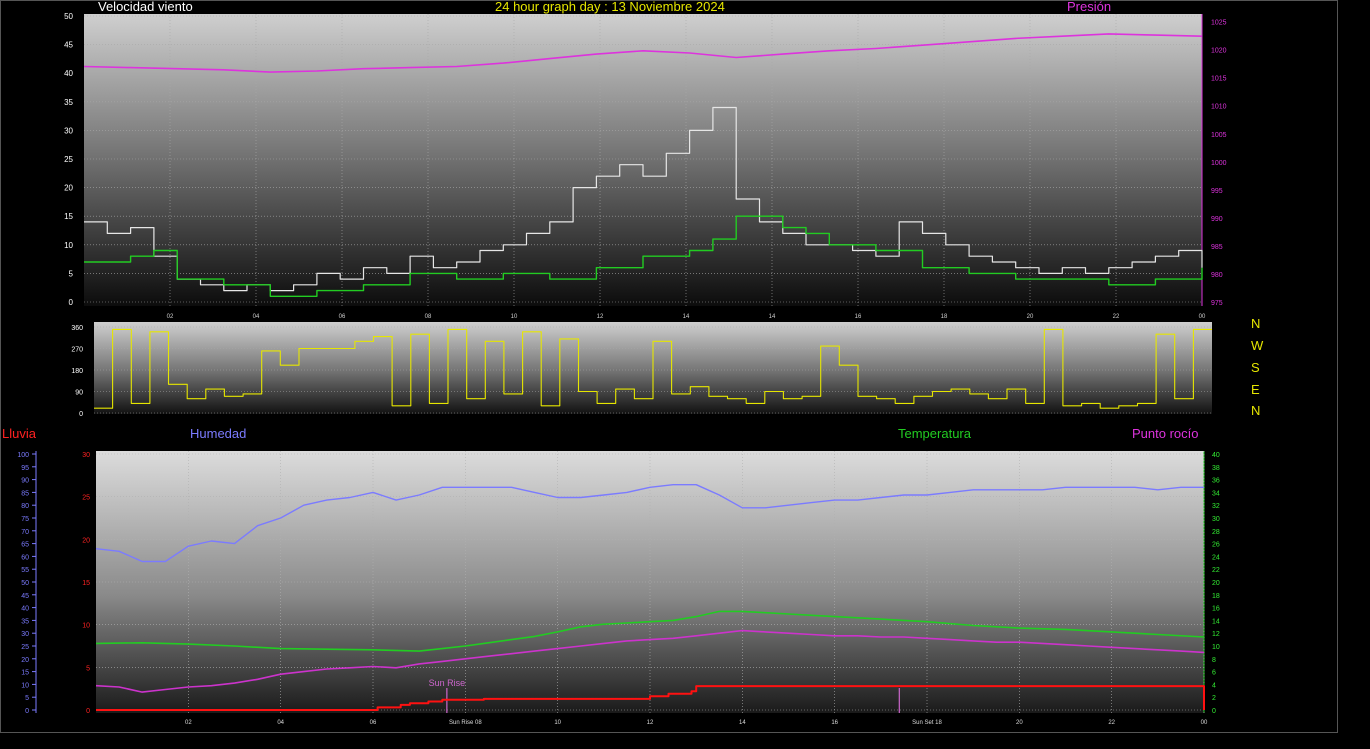  I want to click on wind-xtick-4: 10, so click(514, 317).